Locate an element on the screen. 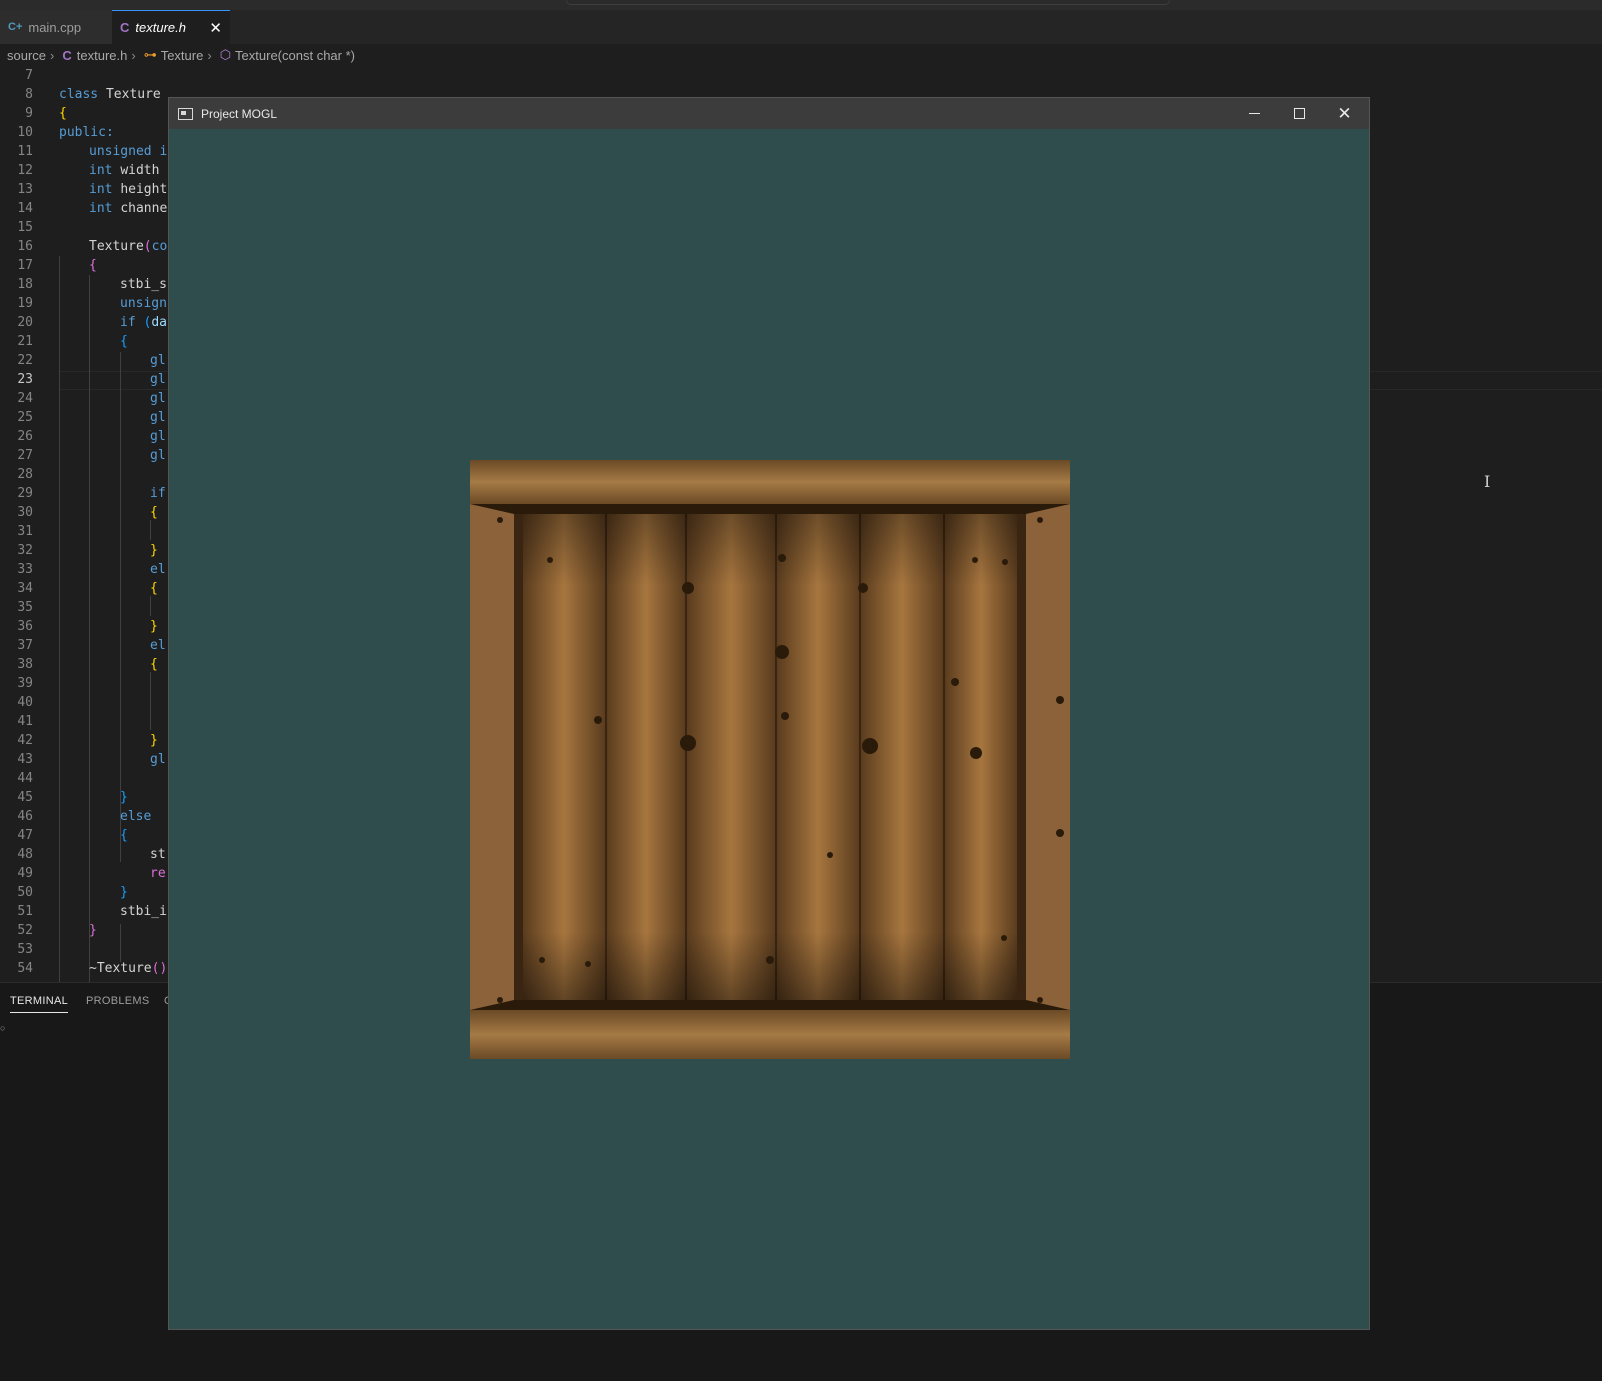  minimize-icon is located at coordinates (1254, 113).